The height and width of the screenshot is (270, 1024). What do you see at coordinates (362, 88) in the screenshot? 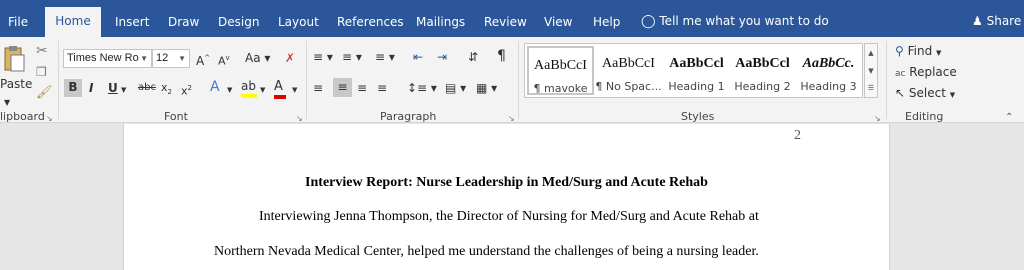
I see `align-right-icon: ≡` at bounding box center [362, 88].